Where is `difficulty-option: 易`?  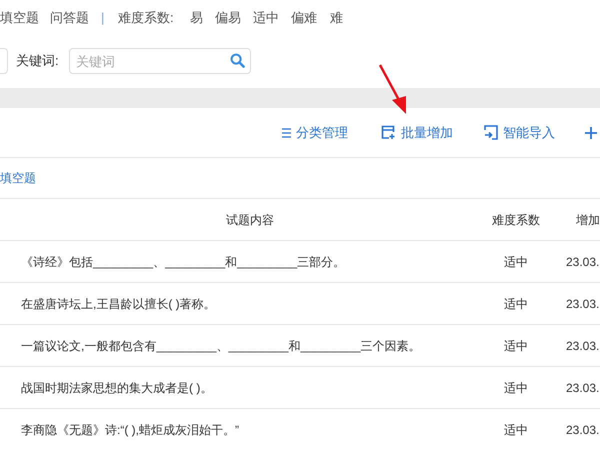
difficulty-option: 易 is located at coordinates (202, 18).